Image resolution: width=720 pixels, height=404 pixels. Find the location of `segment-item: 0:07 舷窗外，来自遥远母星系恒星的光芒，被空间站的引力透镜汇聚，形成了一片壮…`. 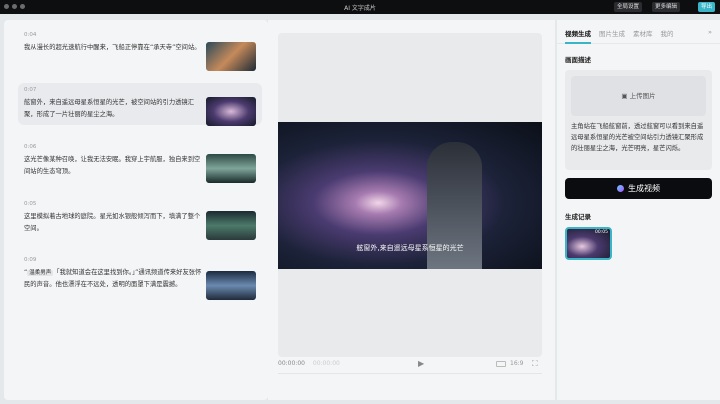

segment-item: 0:07 舷窗外，来自遥远母星系恒星的光芒，被空间站的引力透镜汇聚，形成了一片壮… is located at coordinates (140, 104).